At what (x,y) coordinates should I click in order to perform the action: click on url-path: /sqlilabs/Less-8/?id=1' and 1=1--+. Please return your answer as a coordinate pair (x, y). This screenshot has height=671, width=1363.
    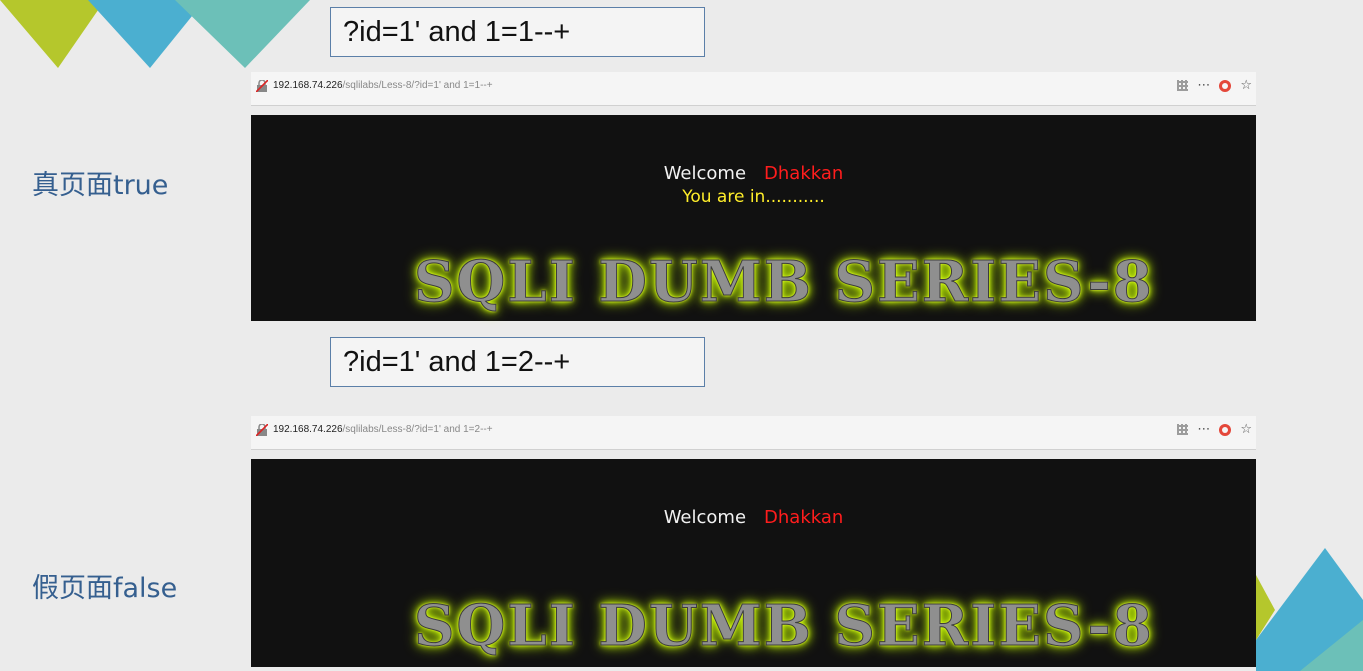
    Looking at the image, I should click on (417, 85).